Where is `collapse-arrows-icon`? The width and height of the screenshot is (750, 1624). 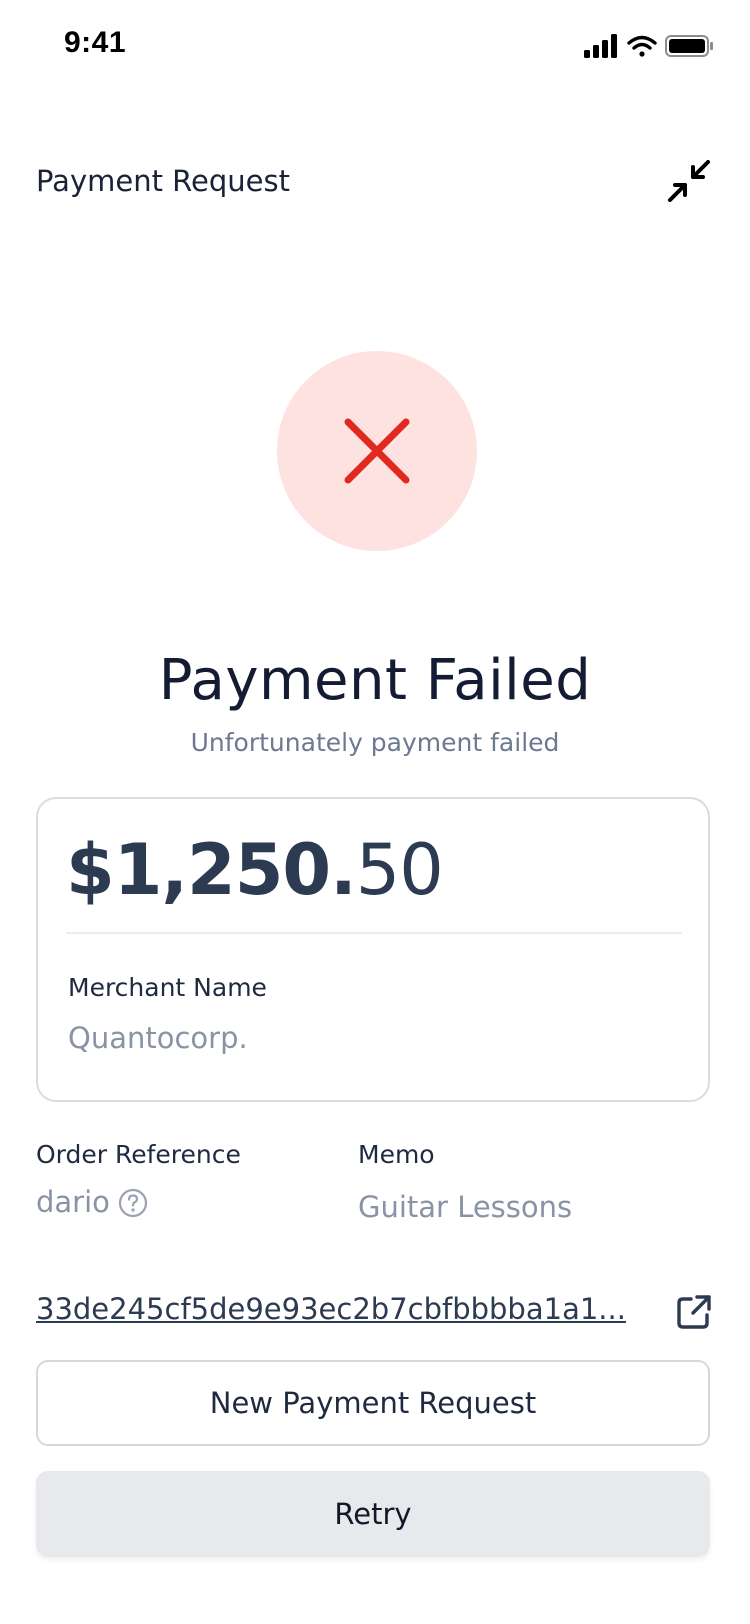
collapse-arrows-icon is located at coordinates (689, 181).